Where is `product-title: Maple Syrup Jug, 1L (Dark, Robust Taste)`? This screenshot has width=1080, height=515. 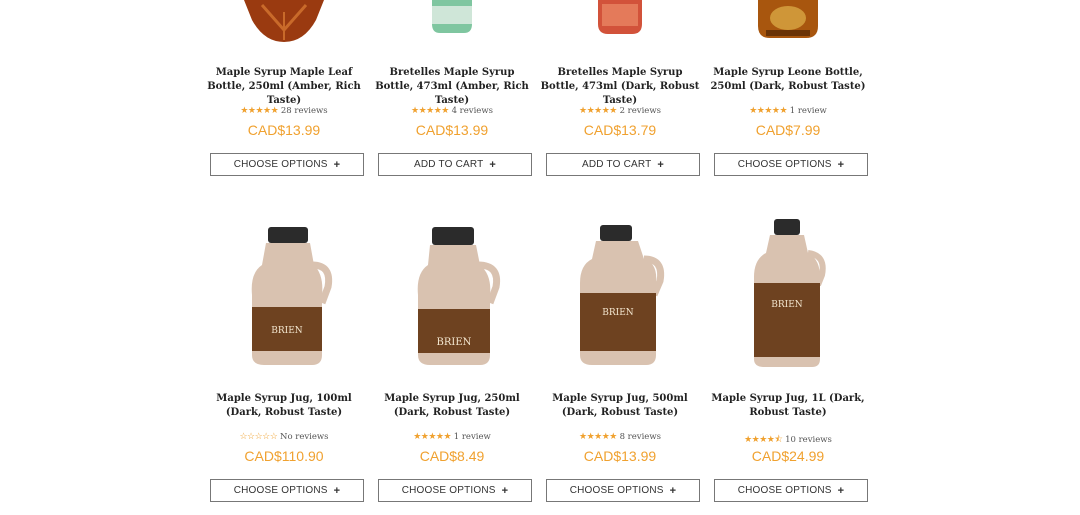 product-title: Maple Syrup Jug, 1L (Dark, Robust Taste) is located at coordinates (788, 406).